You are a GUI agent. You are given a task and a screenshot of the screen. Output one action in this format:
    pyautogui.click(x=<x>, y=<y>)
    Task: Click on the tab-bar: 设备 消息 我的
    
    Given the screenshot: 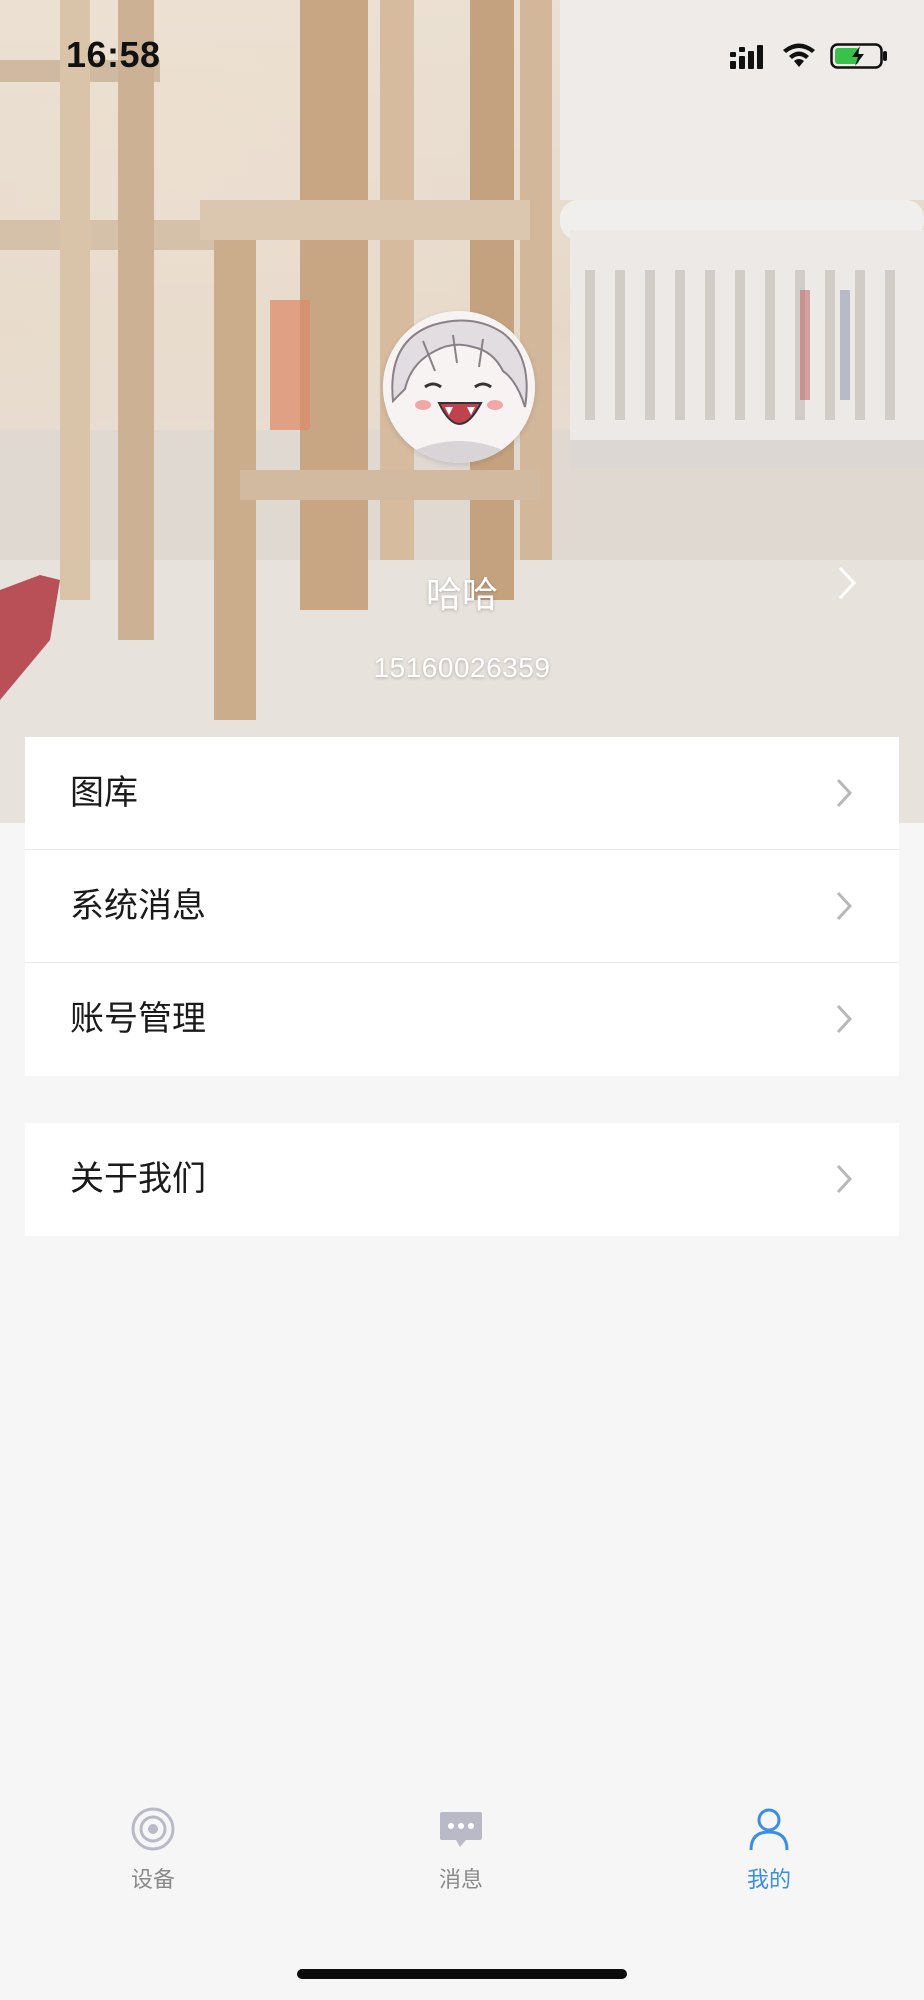 What is the action you would take?
    pyautogui.click(x=462, y=1861)
    